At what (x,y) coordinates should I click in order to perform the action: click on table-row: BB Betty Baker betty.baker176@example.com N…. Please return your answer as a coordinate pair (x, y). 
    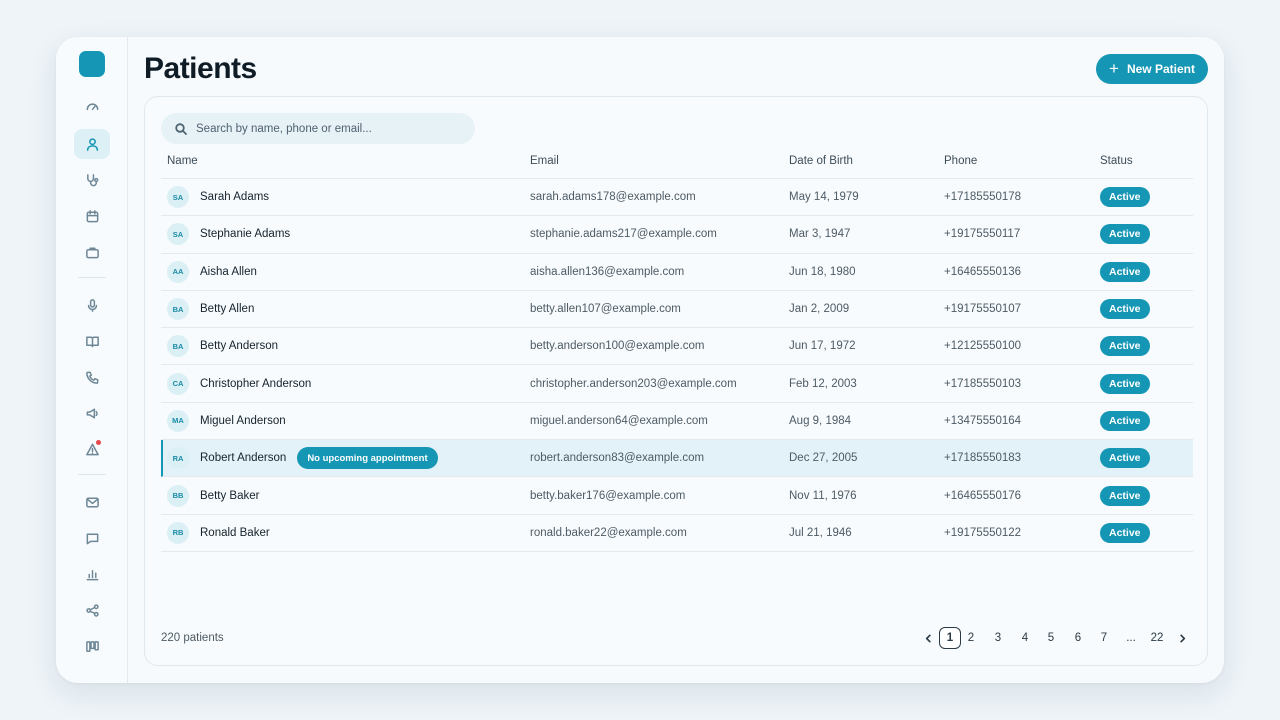
    Looking at the image, I should click on (677, 496).